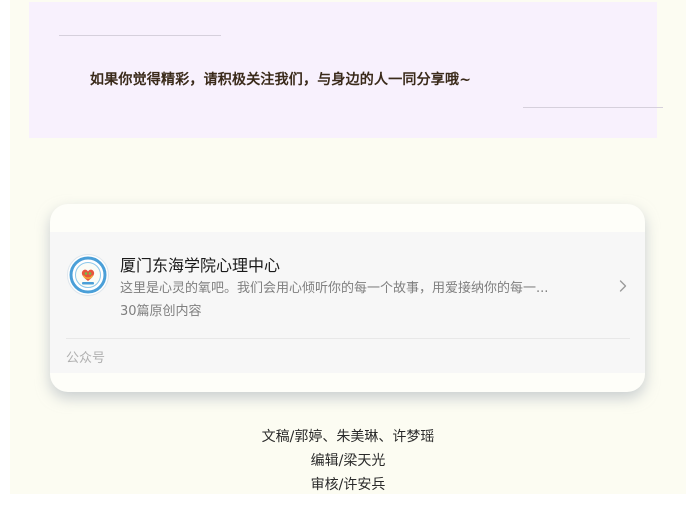  I want to click on school-logo-icon, so click(88, 275).